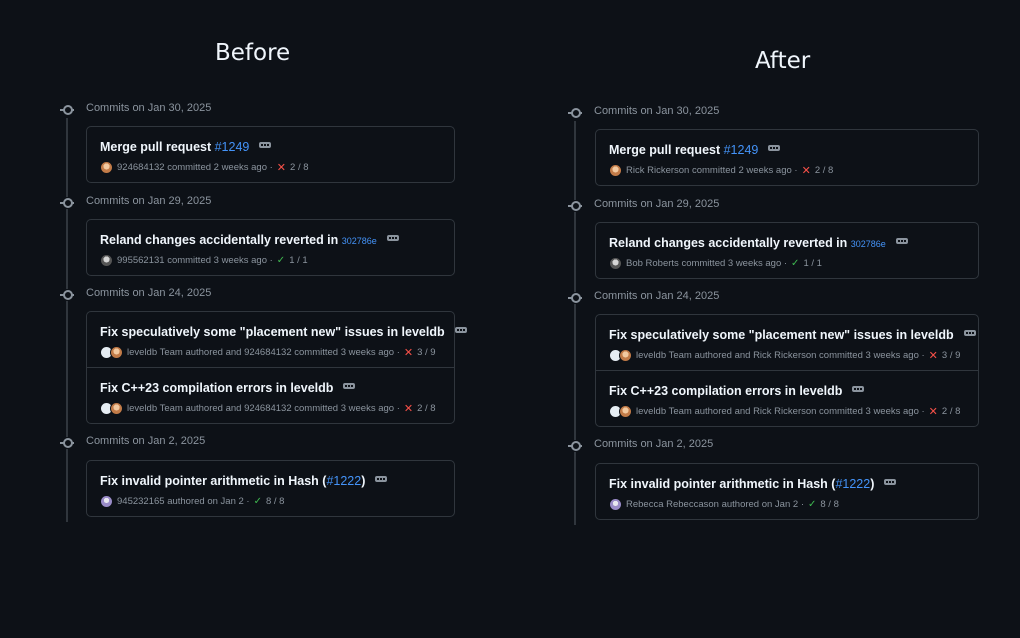 The width and height of the screenshot is (1020, 638). What do you see at coordinates (783, 61) in the screenshot?
I see `panel-title: After` at bounding box center [783, 61].